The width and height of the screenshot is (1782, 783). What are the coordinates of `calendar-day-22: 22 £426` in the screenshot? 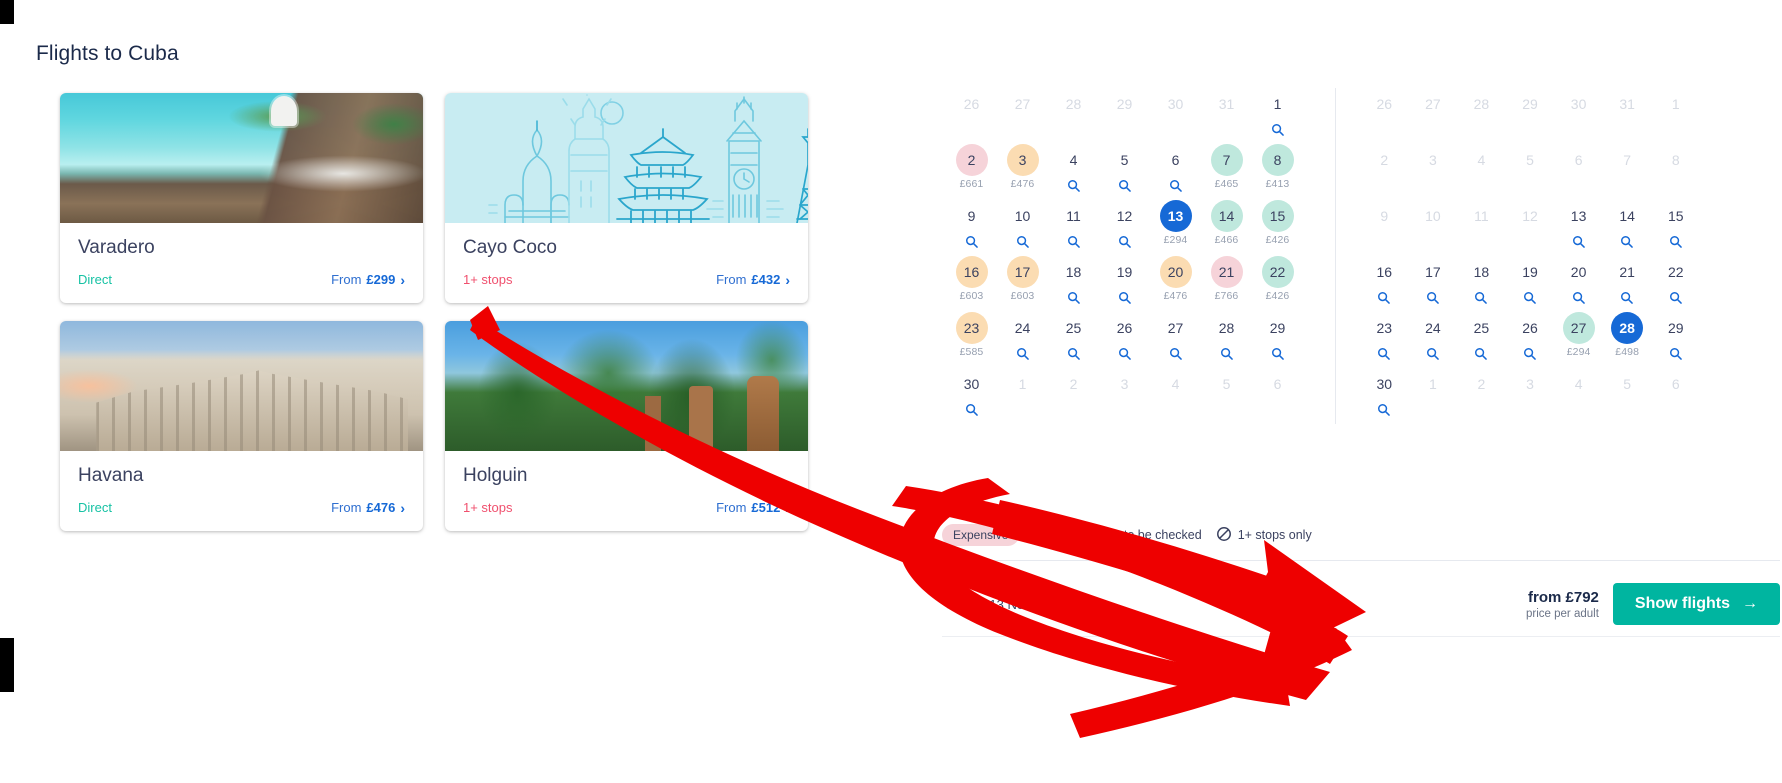 It's located at (1277, 284).